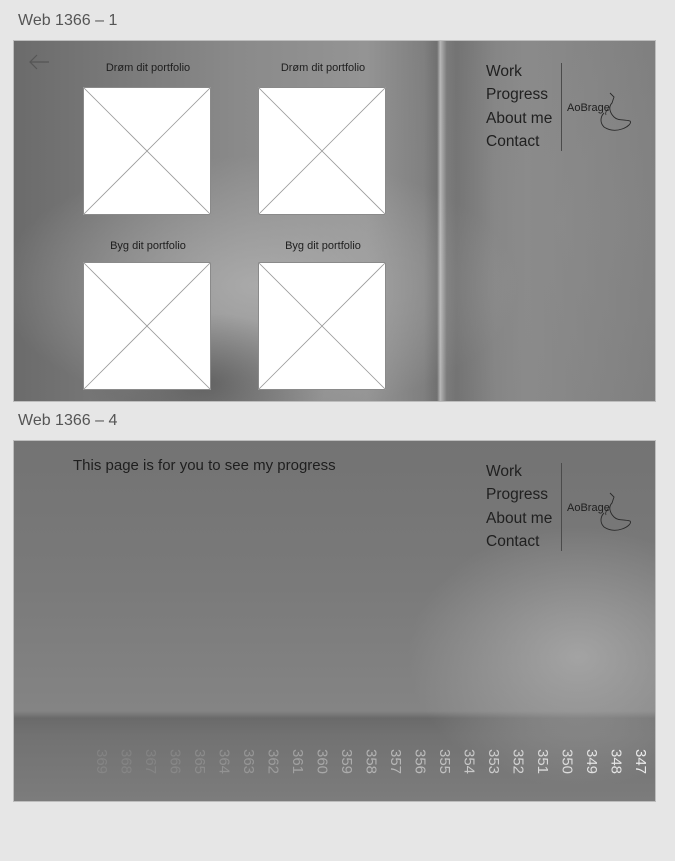 The image size is (675, 861). What do you see at coordinates (204, 465) in the screenshot?
I see `intro-text: This page is for you to see my progress` at bounding box center [204, 465].